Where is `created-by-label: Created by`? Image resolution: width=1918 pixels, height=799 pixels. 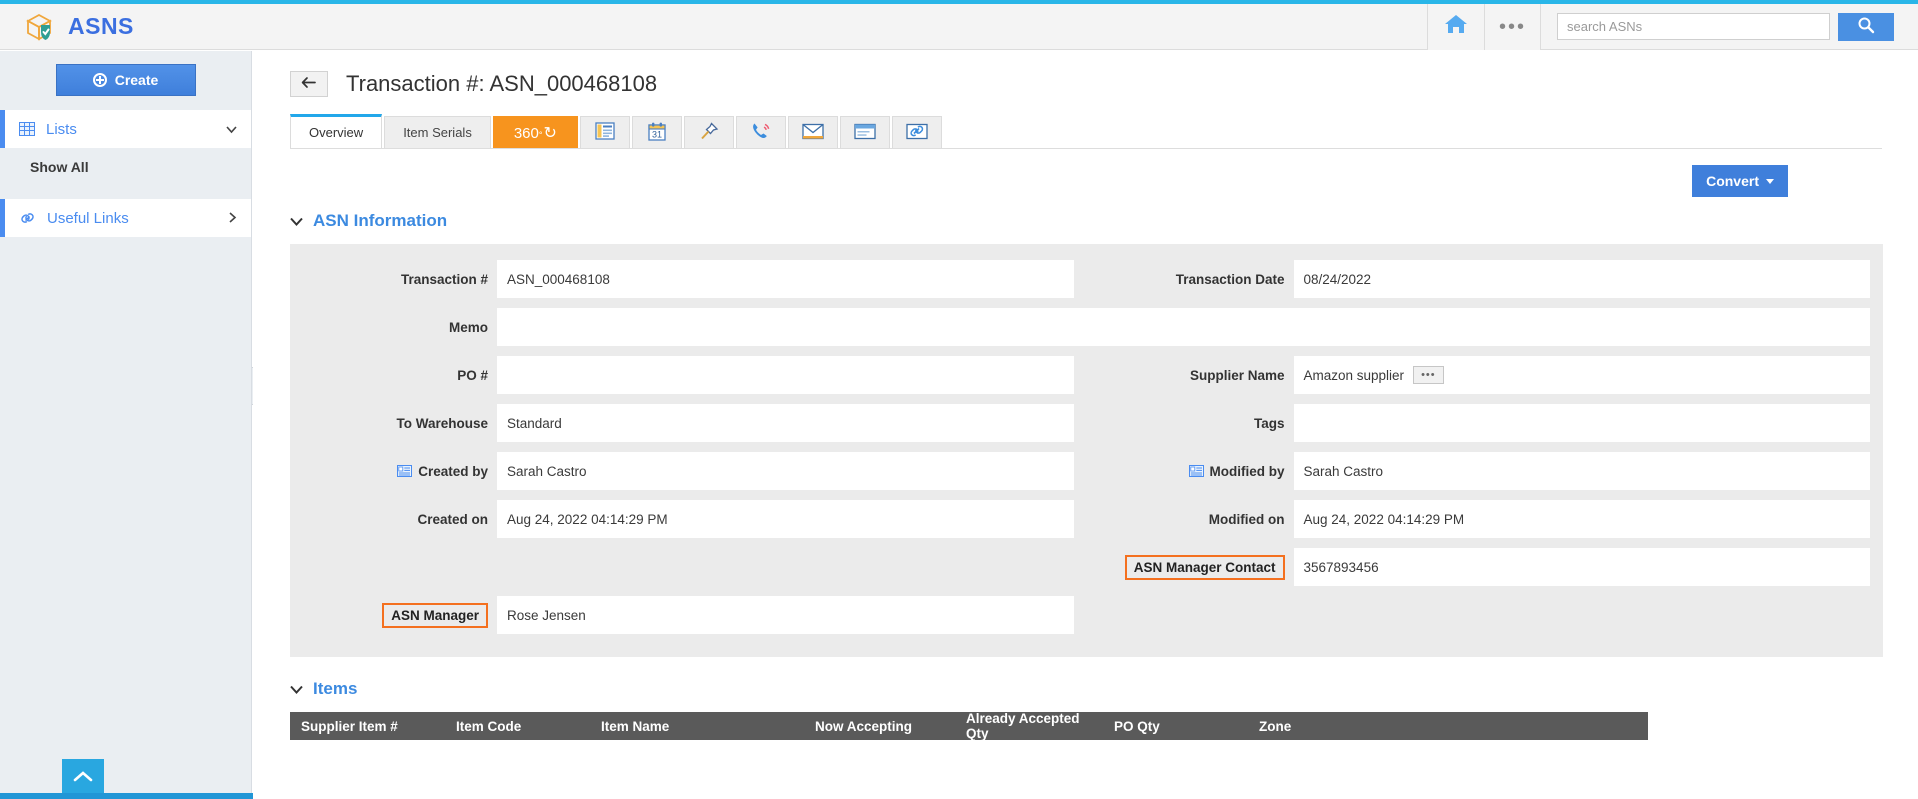
created-by-label: Created by is located at coordinates (393, 471).